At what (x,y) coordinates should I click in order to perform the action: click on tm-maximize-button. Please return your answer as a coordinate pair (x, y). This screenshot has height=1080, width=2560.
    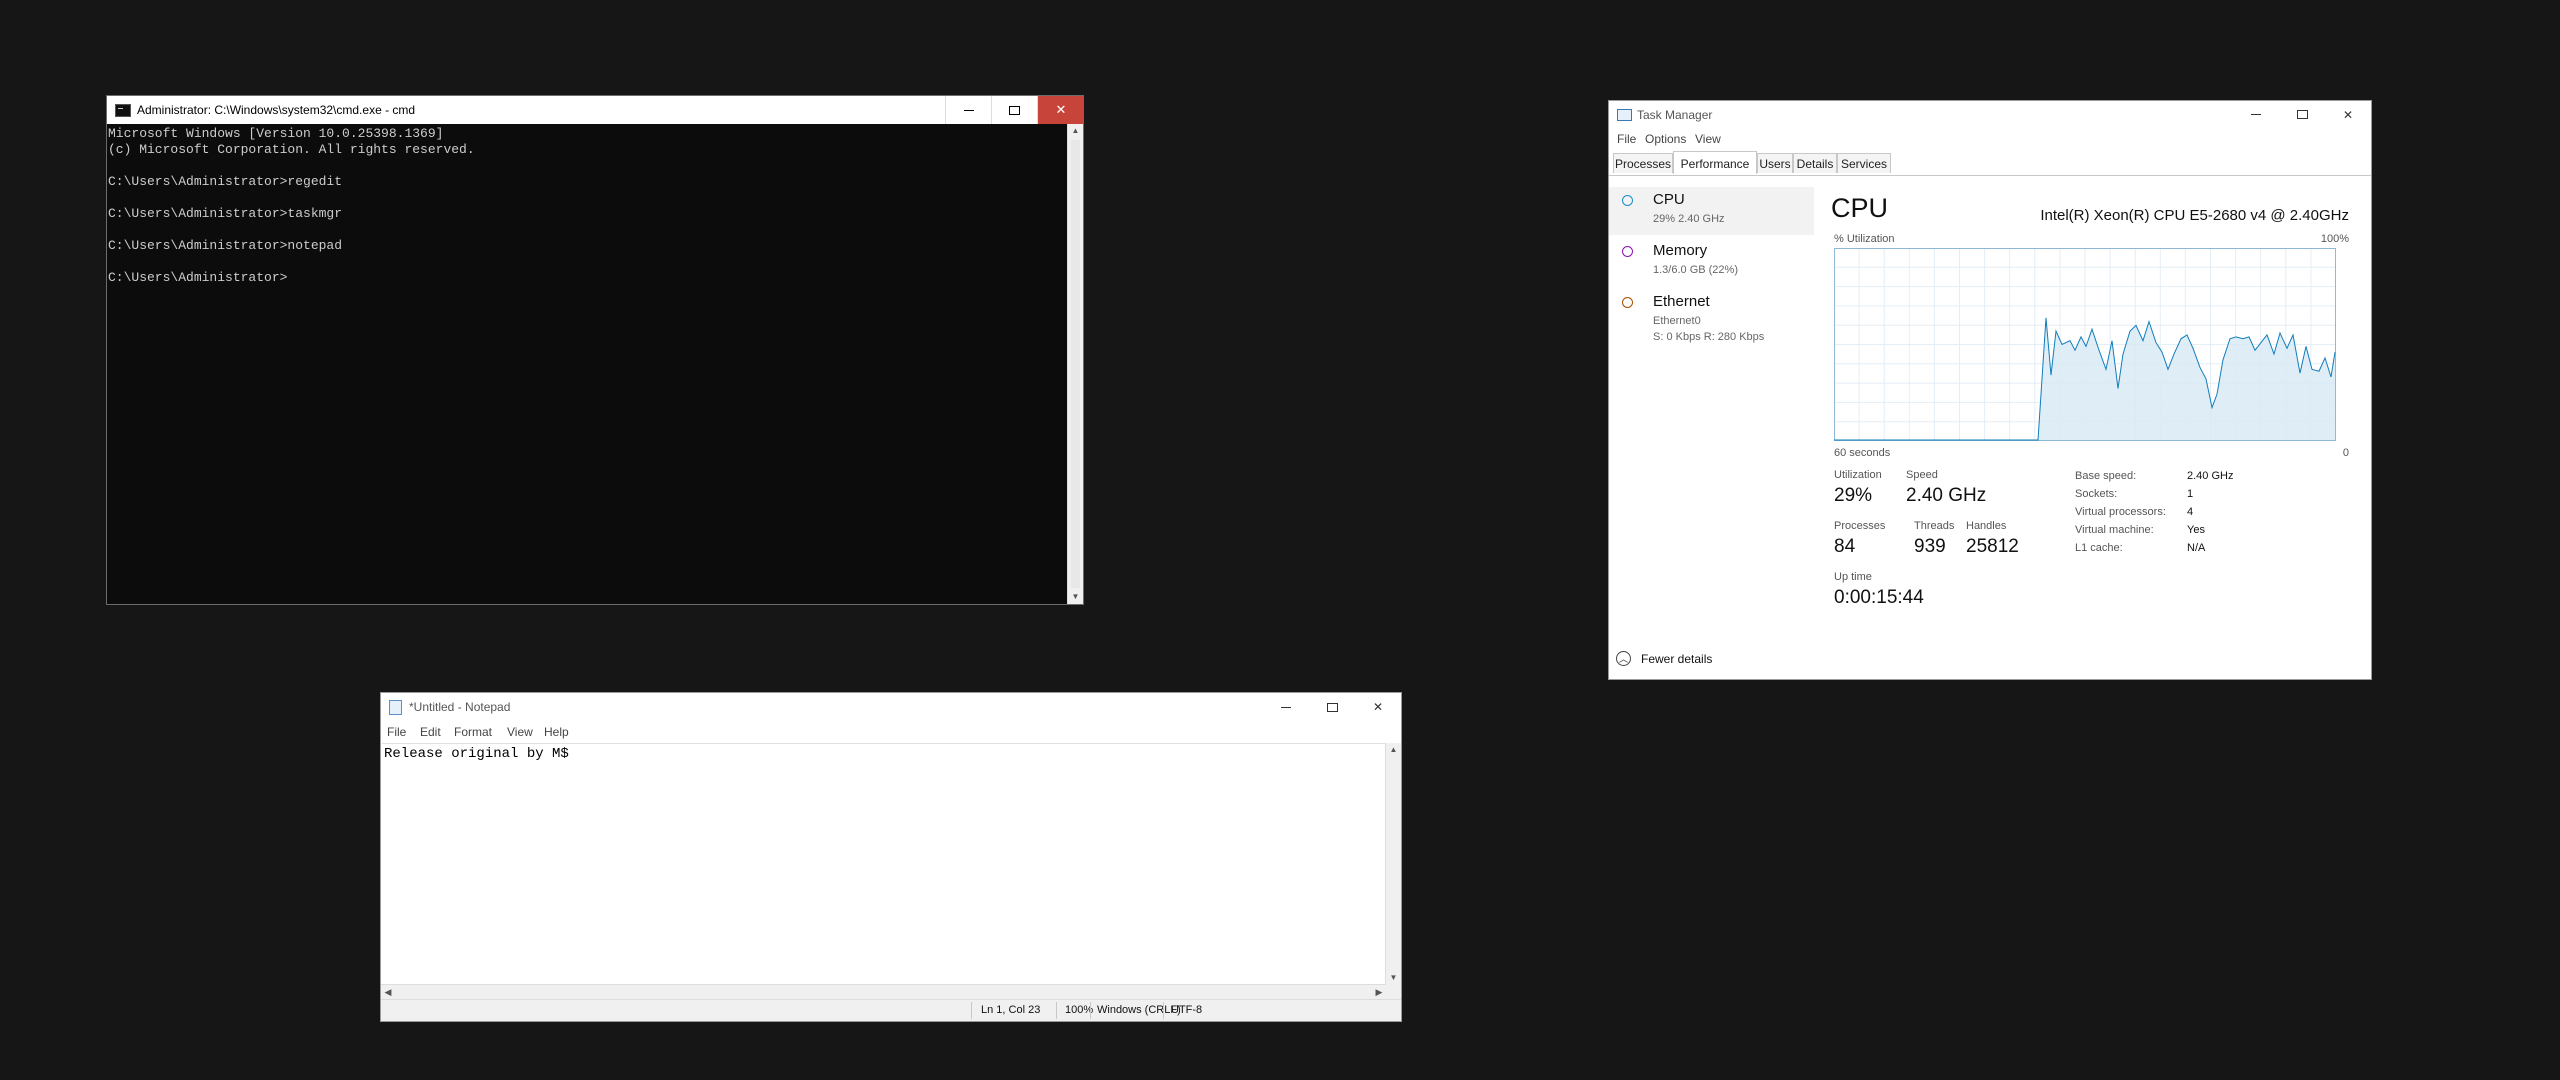
    Looking at the image, I should click on (2302, 114).